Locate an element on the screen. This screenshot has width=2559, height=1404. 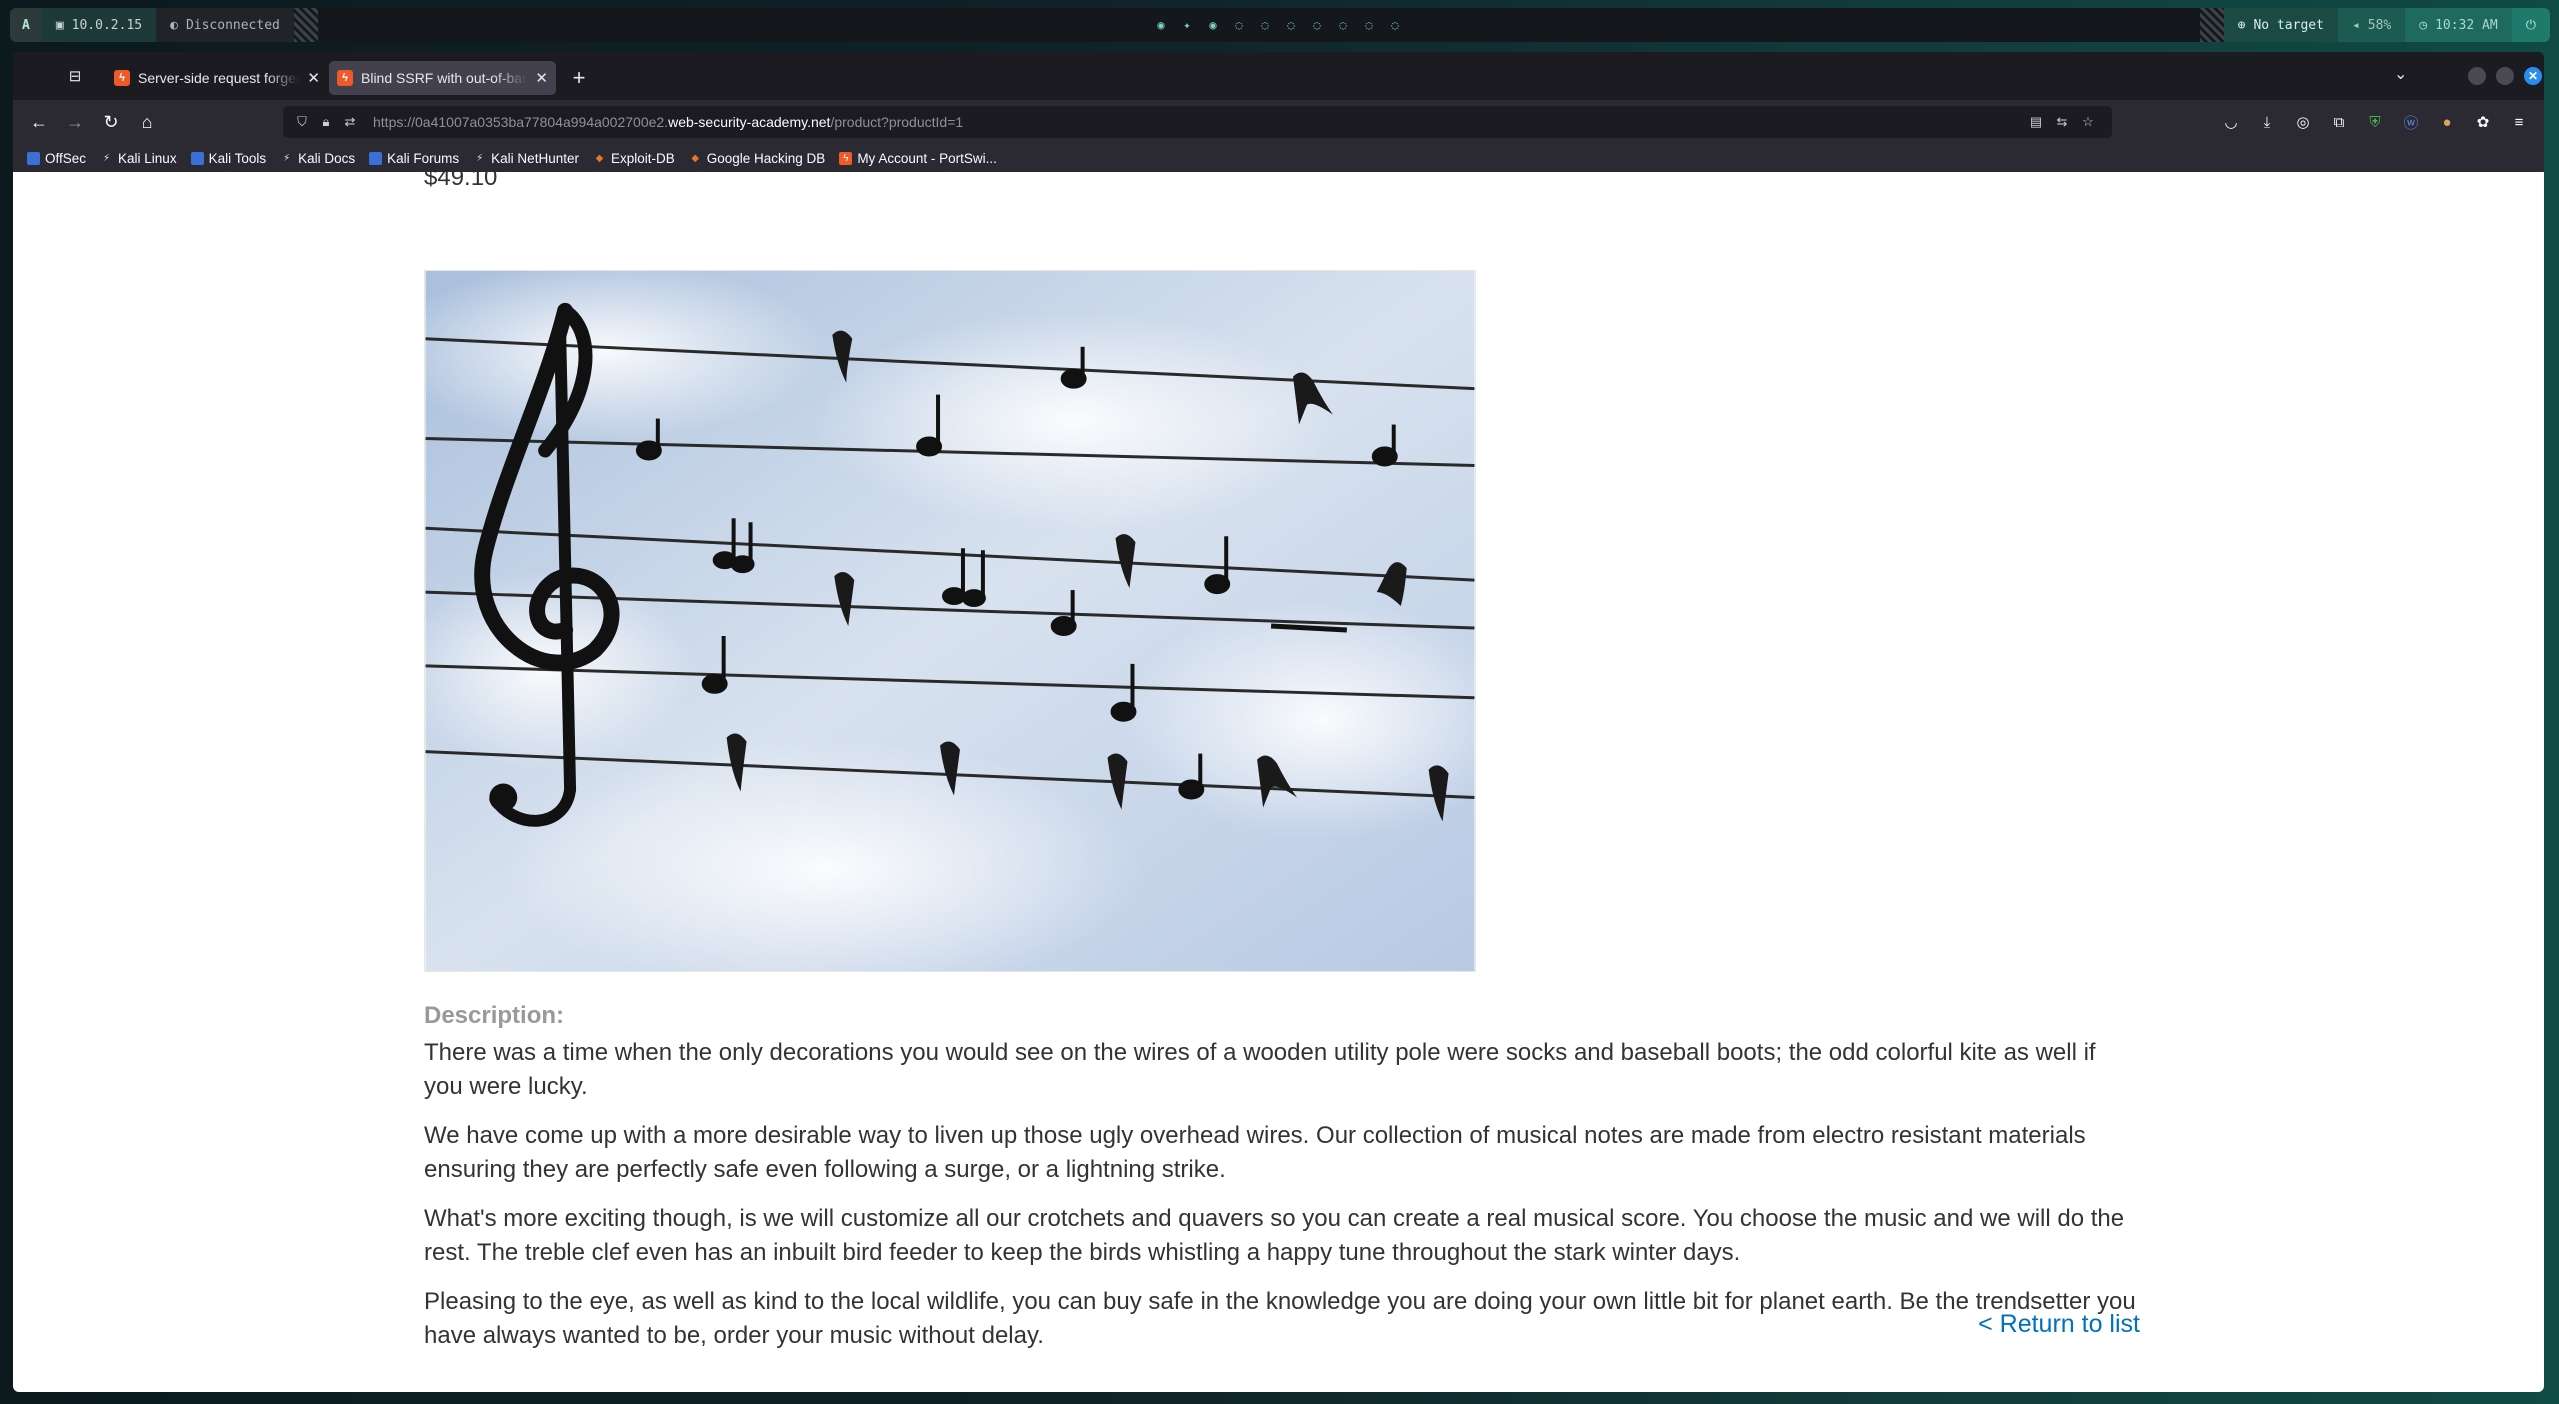
vpn-indicator: ◐ Disconnected is located at coordinates (225, 25).